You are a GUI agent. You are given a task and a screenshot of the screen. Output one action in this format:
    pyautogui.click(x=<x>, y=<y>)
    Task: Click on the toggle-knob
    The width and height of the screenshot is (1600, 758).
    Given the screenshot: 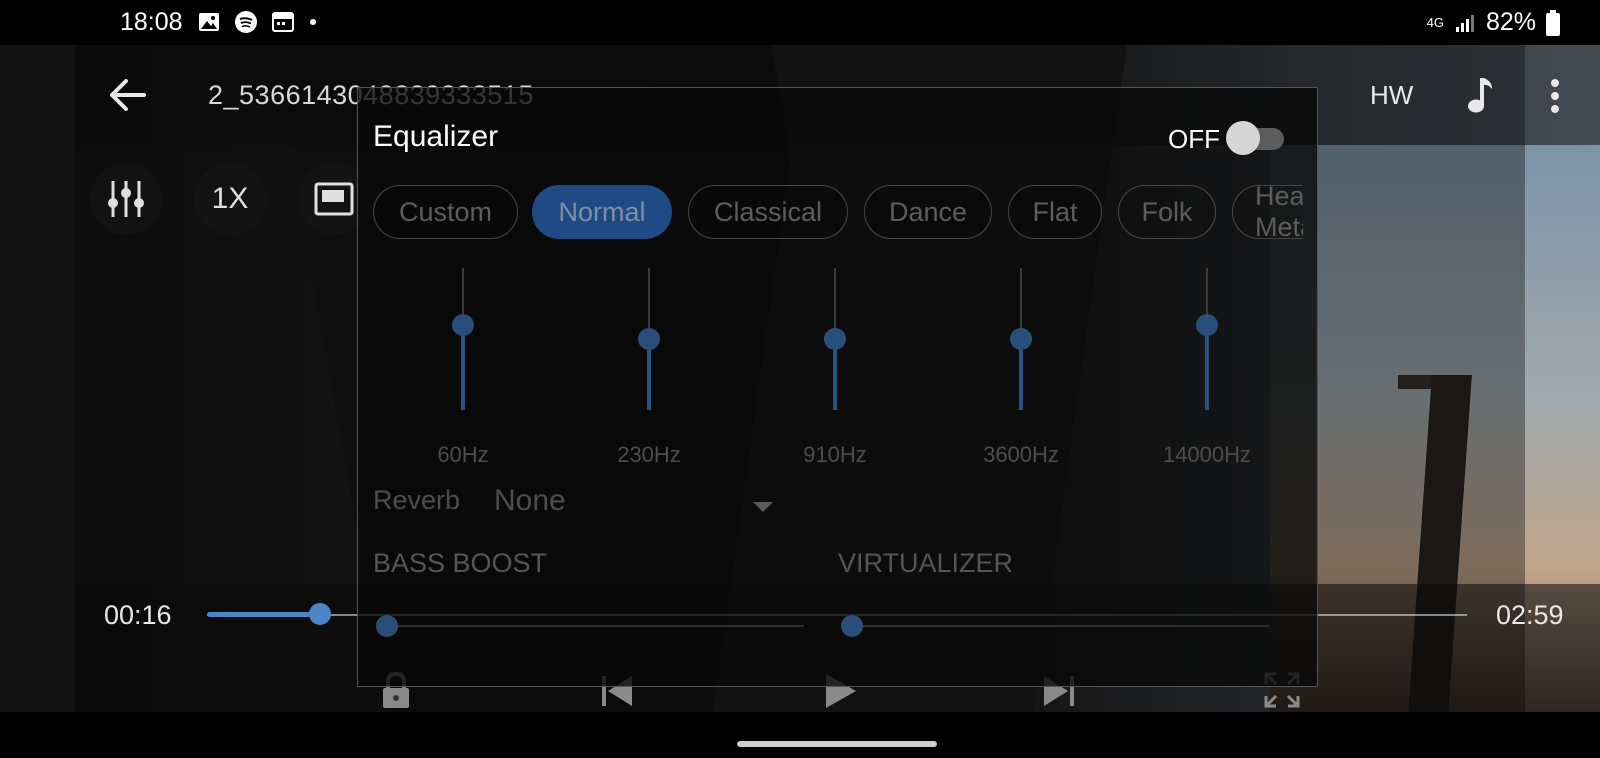 What is the action you would take?
    pyautogui.click(x=1243, y=138)
    